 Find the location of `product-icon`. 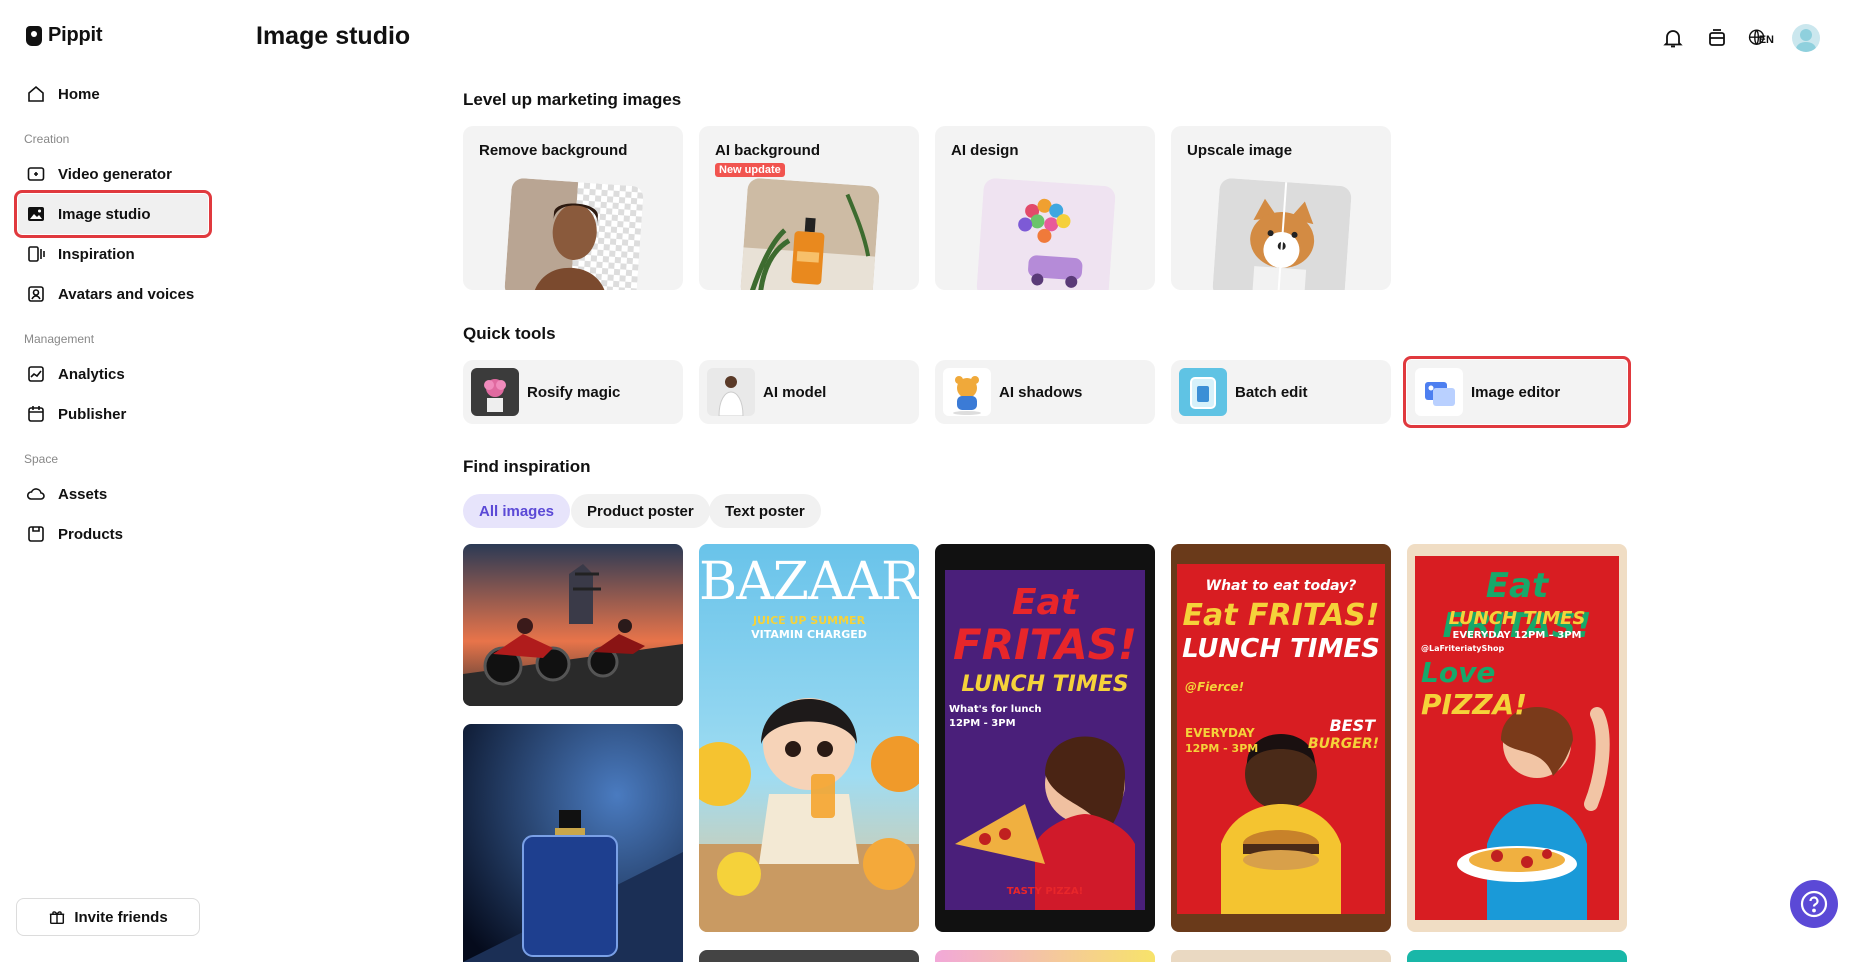

product-icon is located at coordinates (36, 534).